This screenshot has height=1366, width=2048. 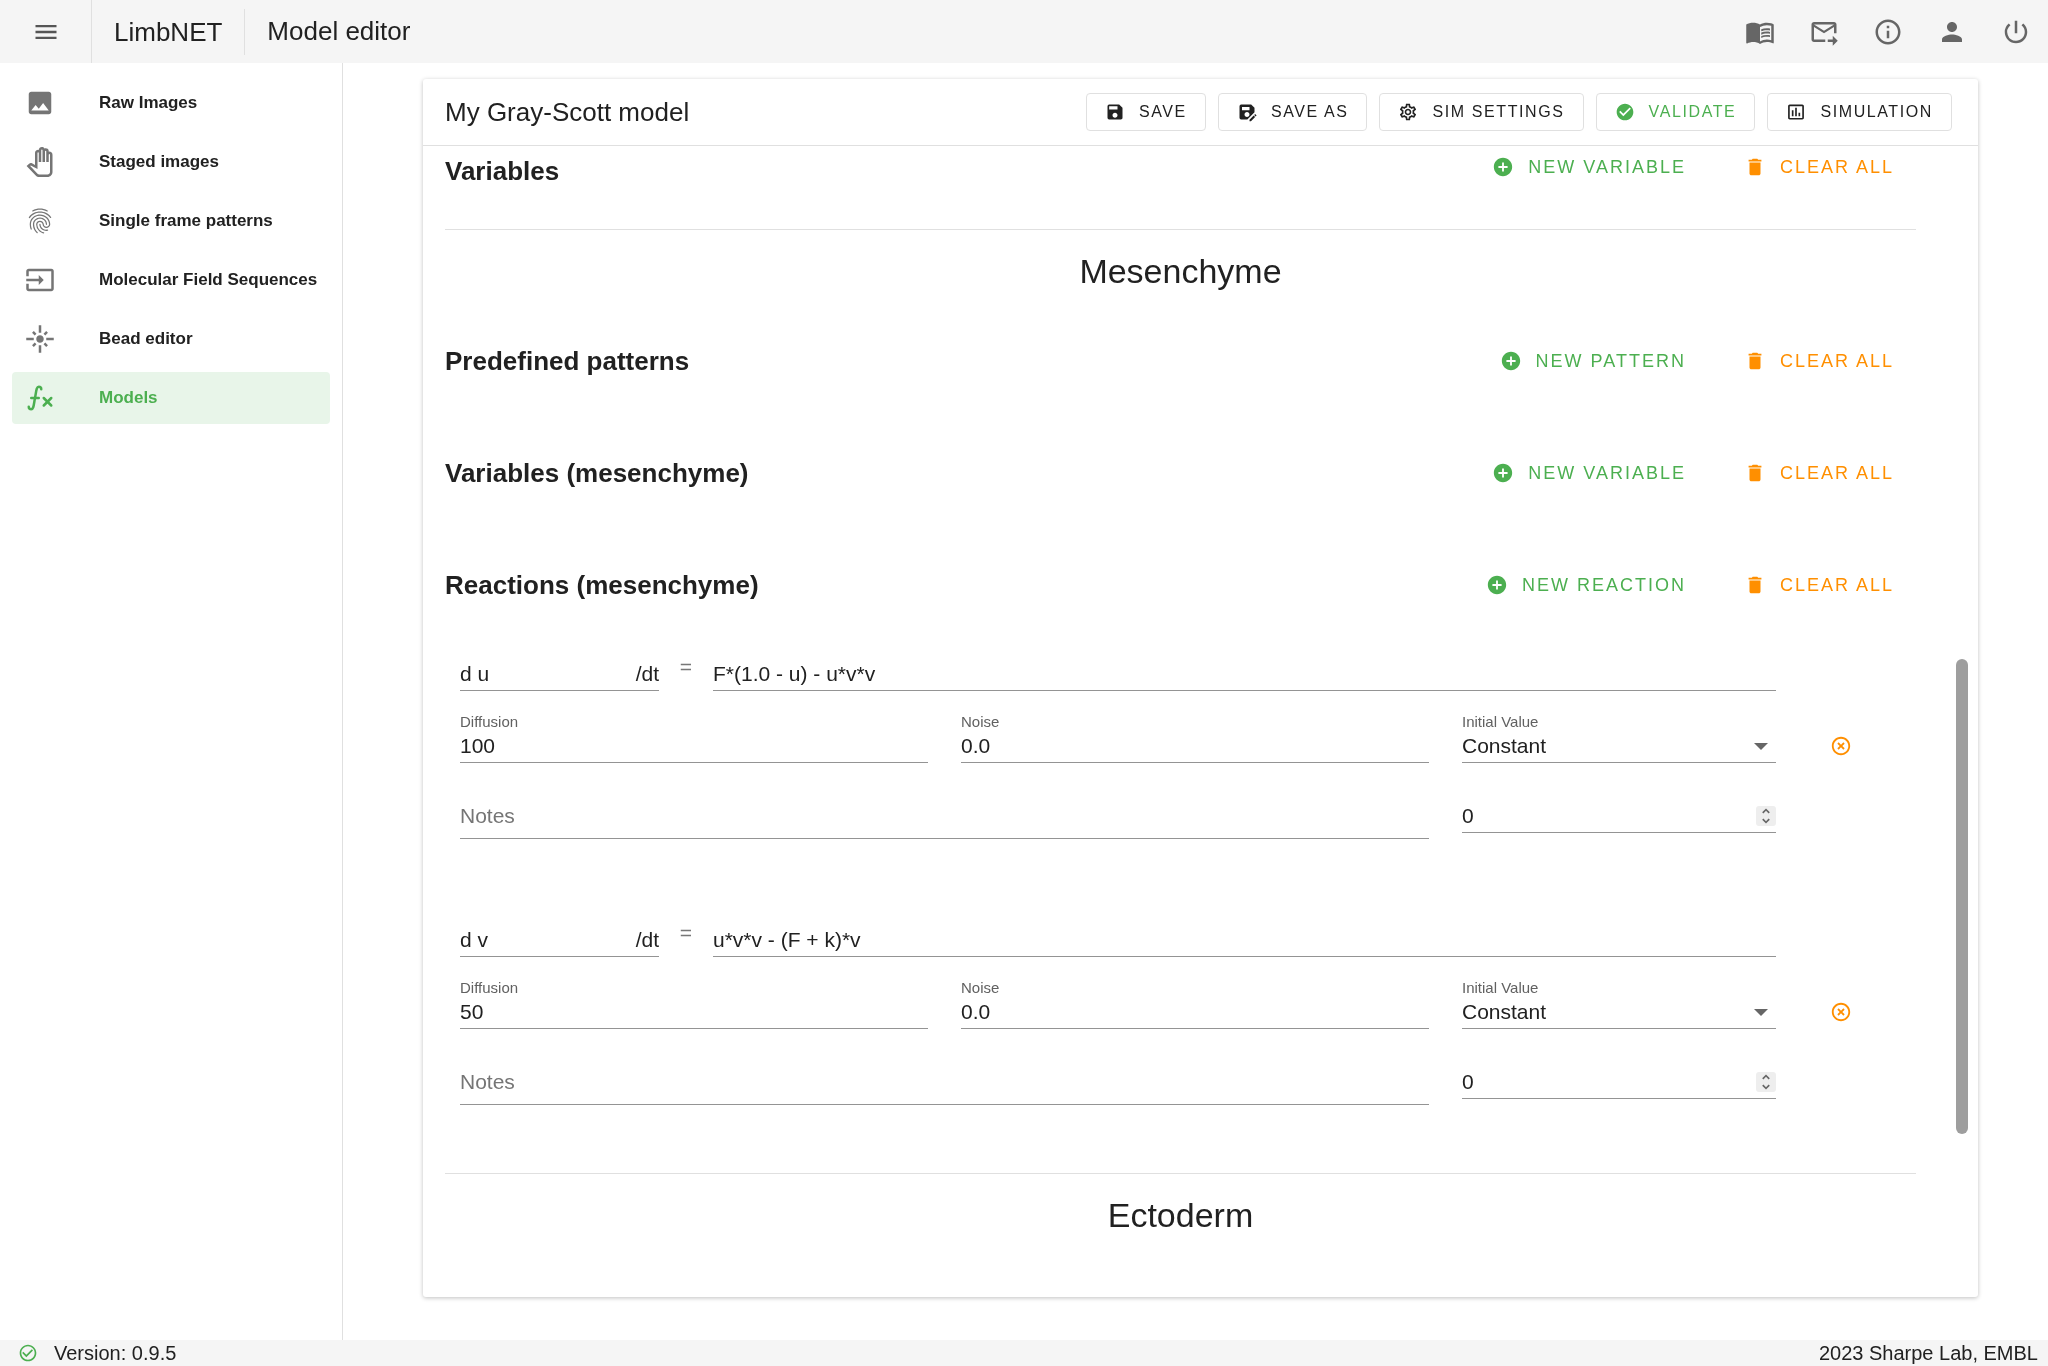 What do you see at coordinates (40, 398) in the screenshot?
I see `function-icon` at bounding box center [40, 398].